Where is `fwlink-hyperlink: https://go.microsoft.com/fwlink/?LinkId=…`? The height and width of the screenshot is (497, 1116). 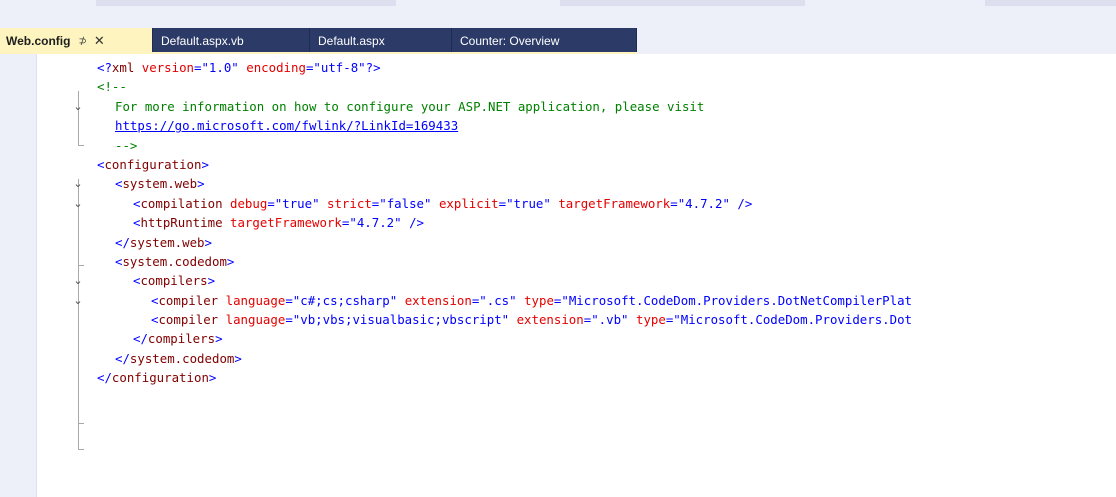
fwlink-hyperlink: https://go.microsoft.com/fwlink/?LinkId=… is located at coordinates (286, 125).